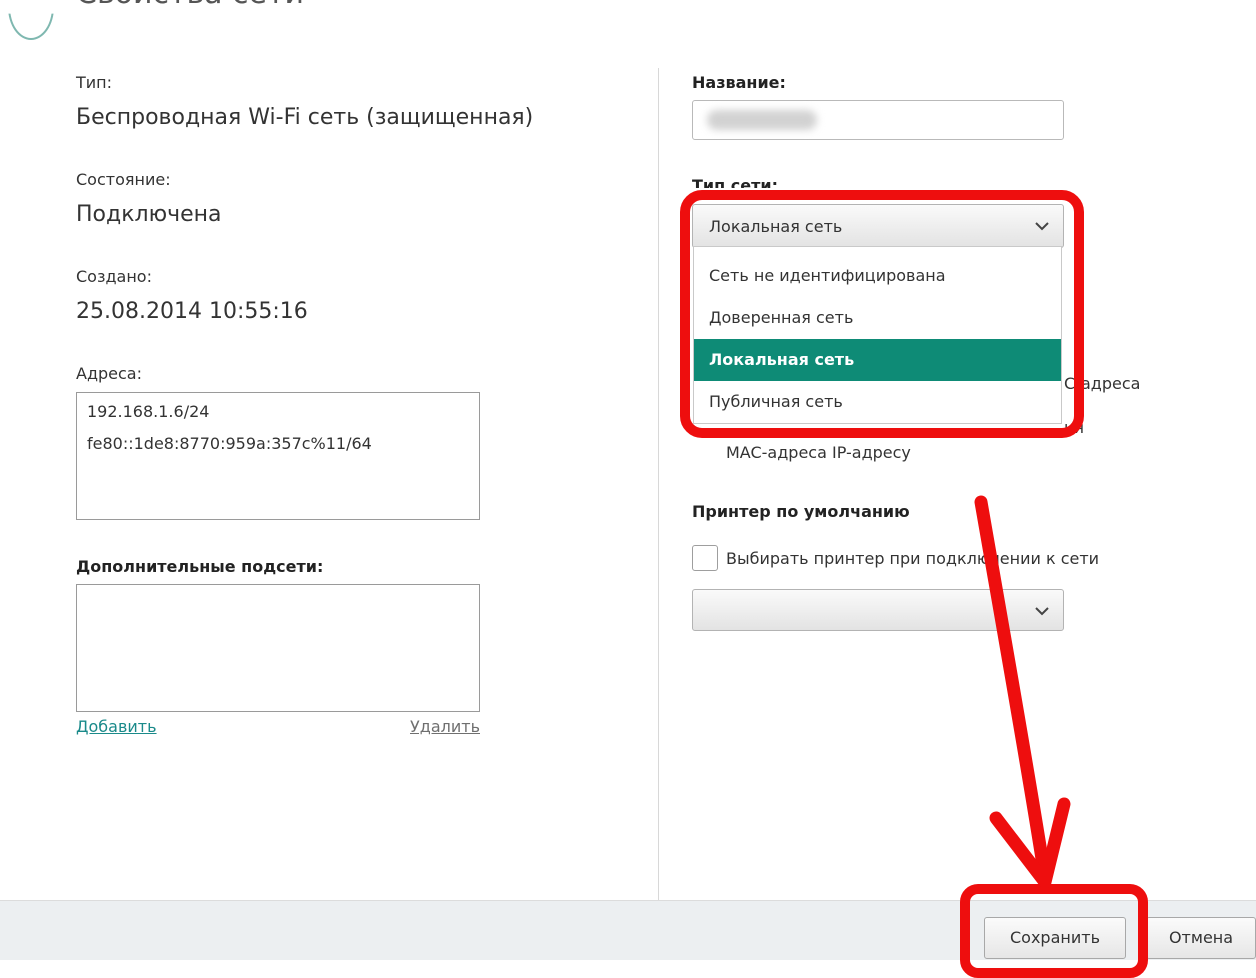  What do you see at coordinates (94, 82) in the screenshot?
I see `type-label: Тип:` at bounding box center [94, 82].